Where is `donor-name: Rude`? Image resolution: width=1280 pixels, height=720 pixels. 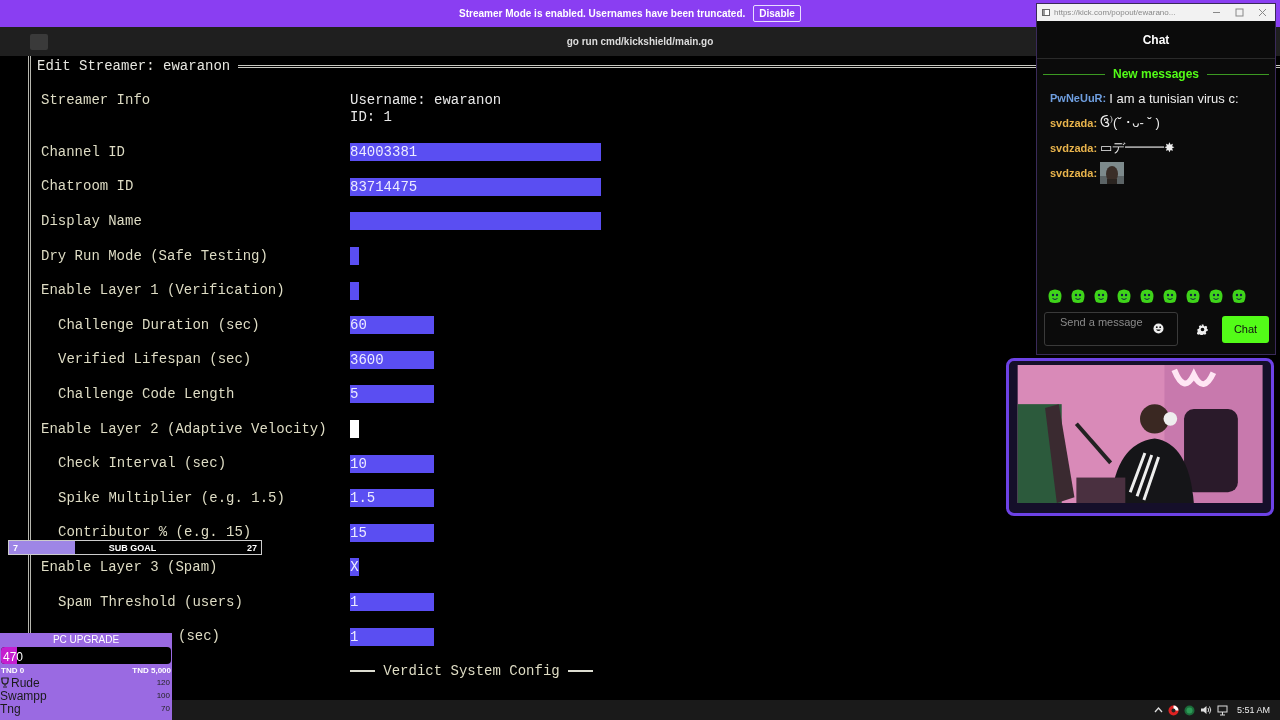
donor-name: Rude is located at coordinates (25, 682).